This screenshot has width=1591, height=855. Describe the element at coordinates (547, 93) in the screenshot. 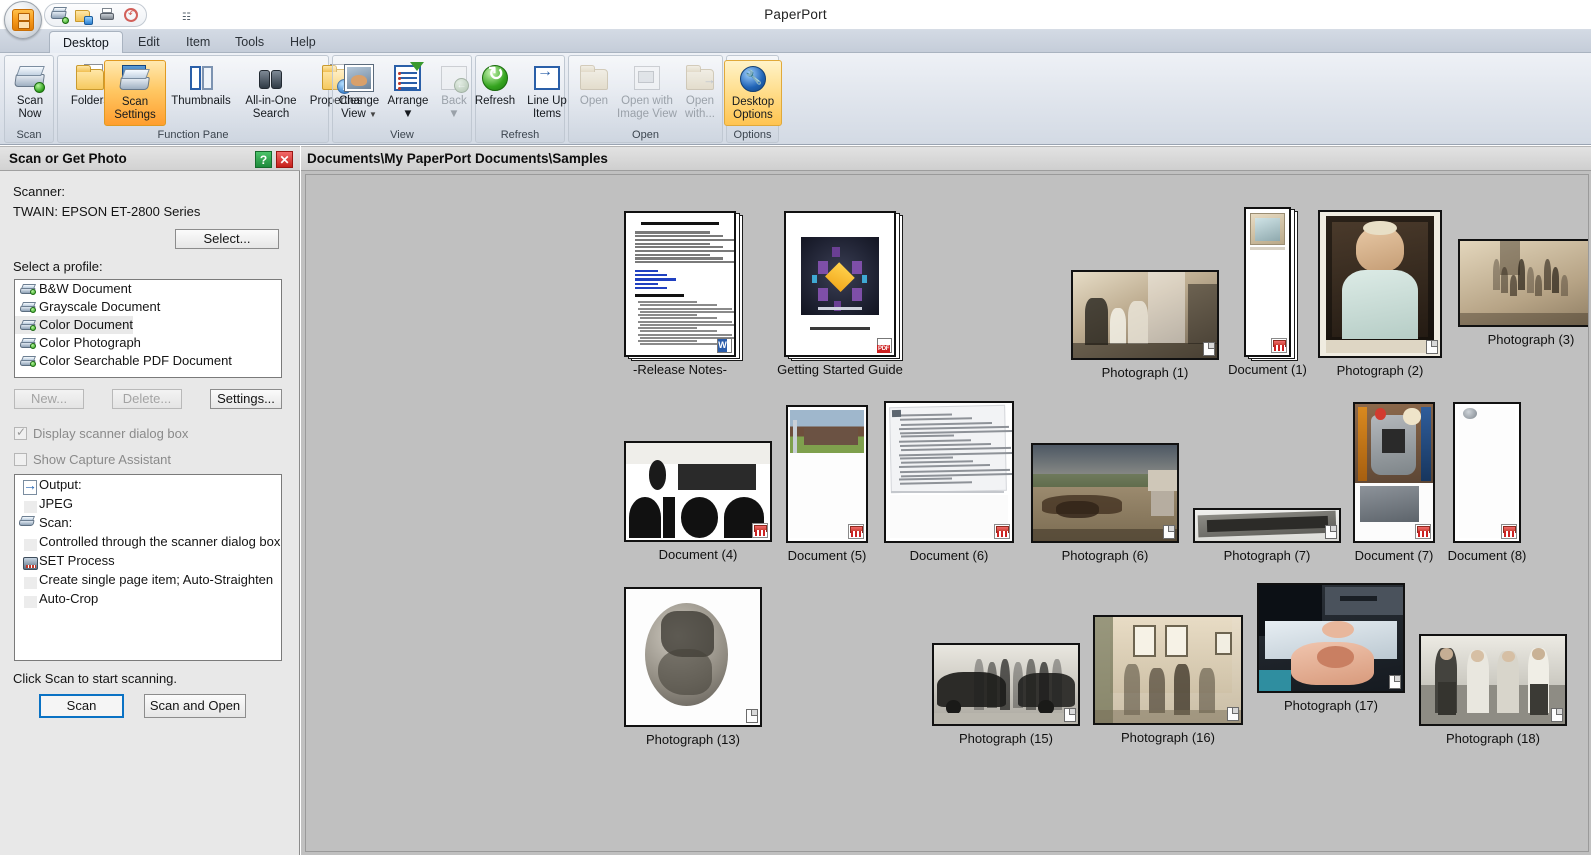

I see `line-up-items-button: Line Up Items` at that location.